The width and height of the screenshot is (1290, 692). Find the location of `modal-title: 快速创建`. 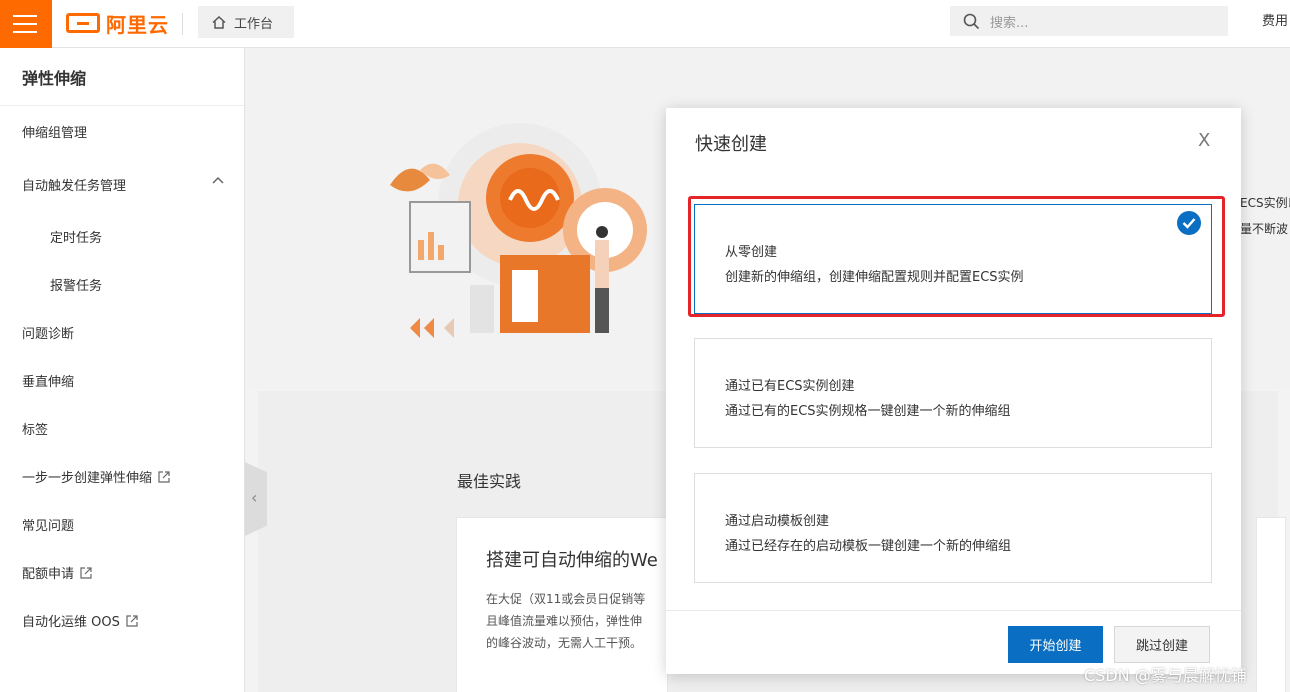

modal-title: 快速创建 is located at coordinates (731, 144).